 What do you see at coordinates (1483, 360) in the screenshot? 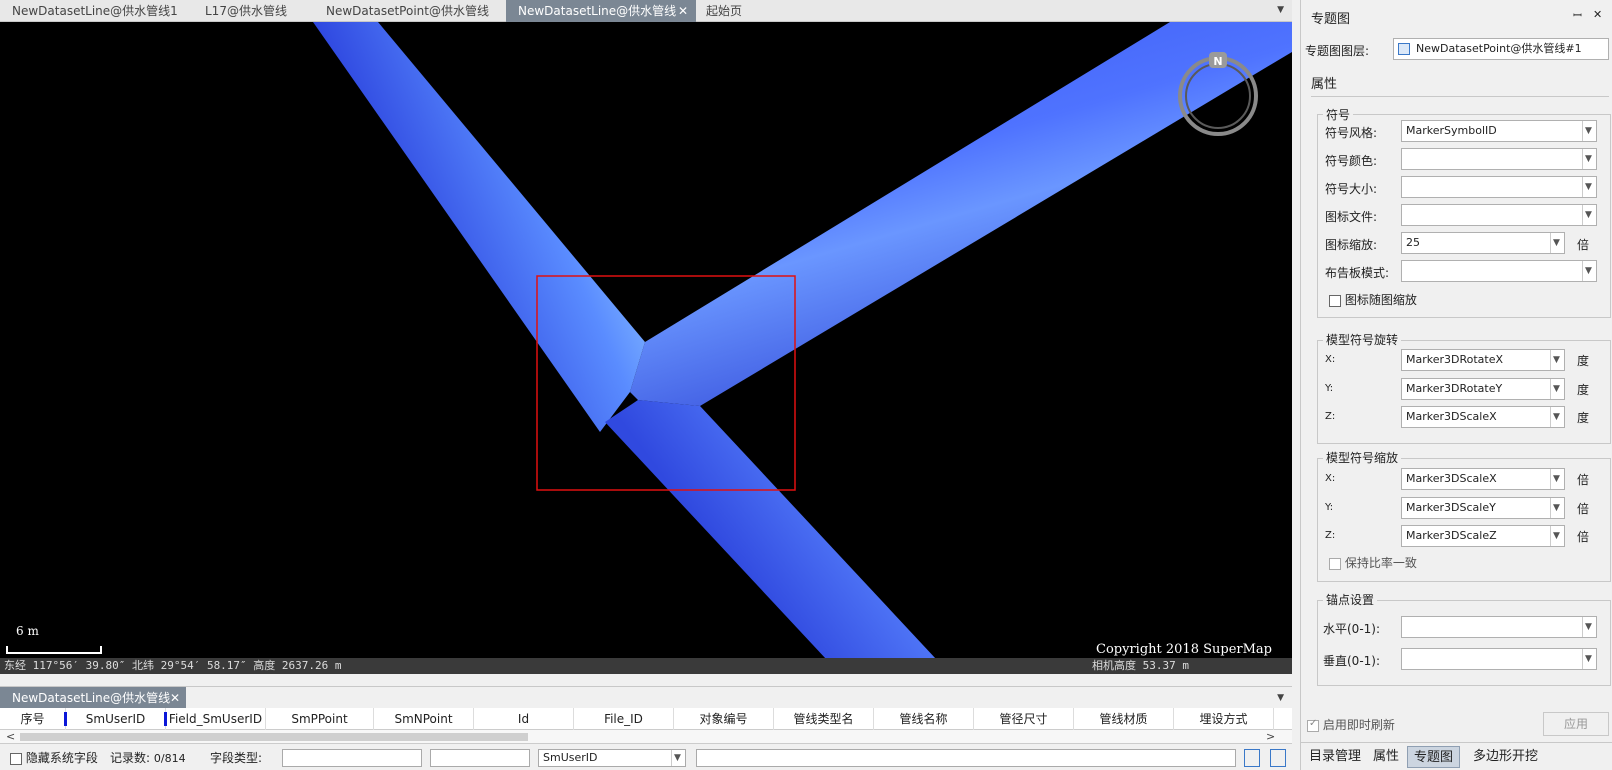
I see `rotate-x-select: Marker3DRotateX ▼` at bounding box center [1483, 360].